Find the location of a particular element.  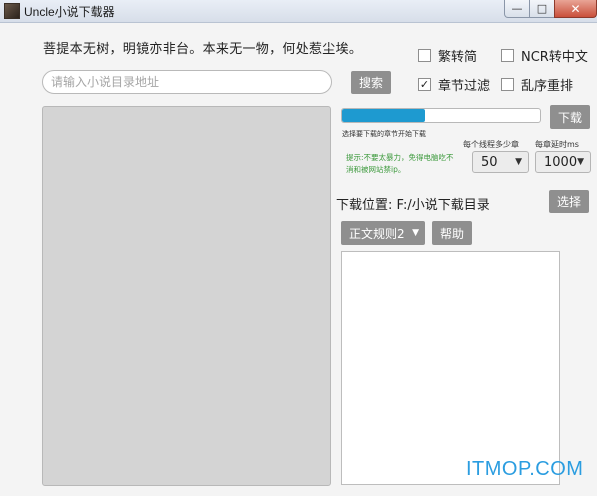

download-location: 下载位置: F:/小说下载目录 is located at coordinates (413, 205).